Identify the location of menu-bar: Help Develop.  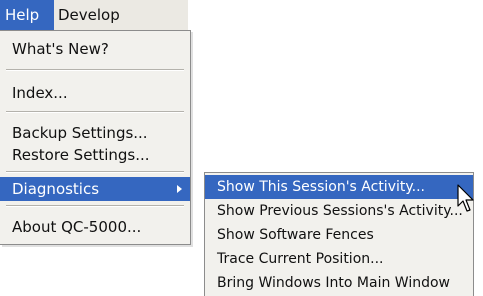
(94, 15).